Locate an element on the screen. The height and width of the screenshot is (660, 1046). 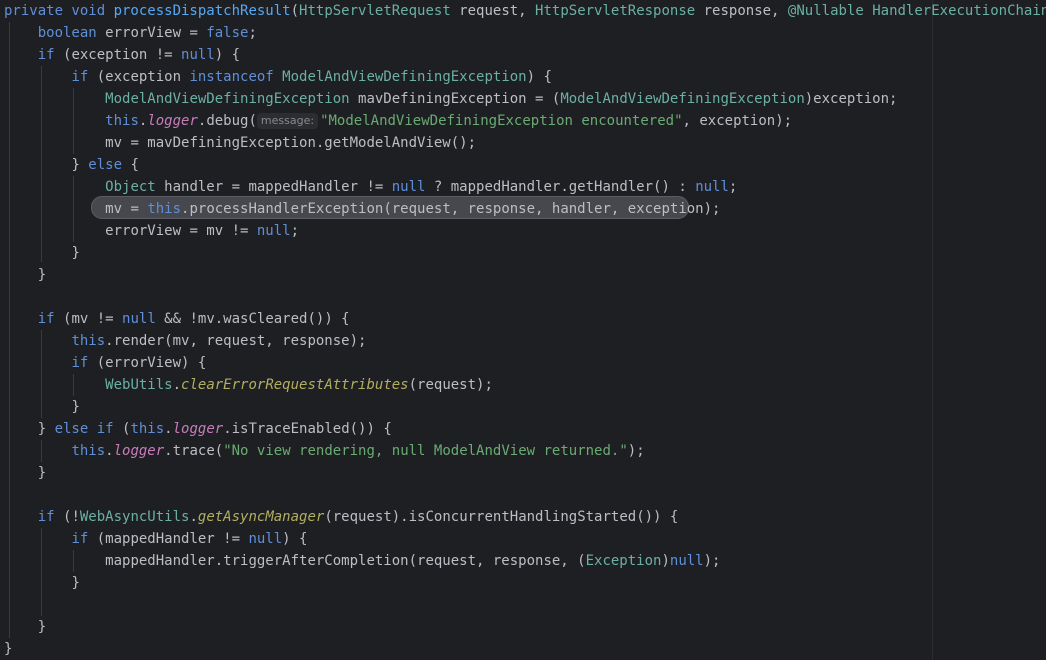
code-token: ? mappedHandler.getHandler() : is located at coordinates (560, 187).